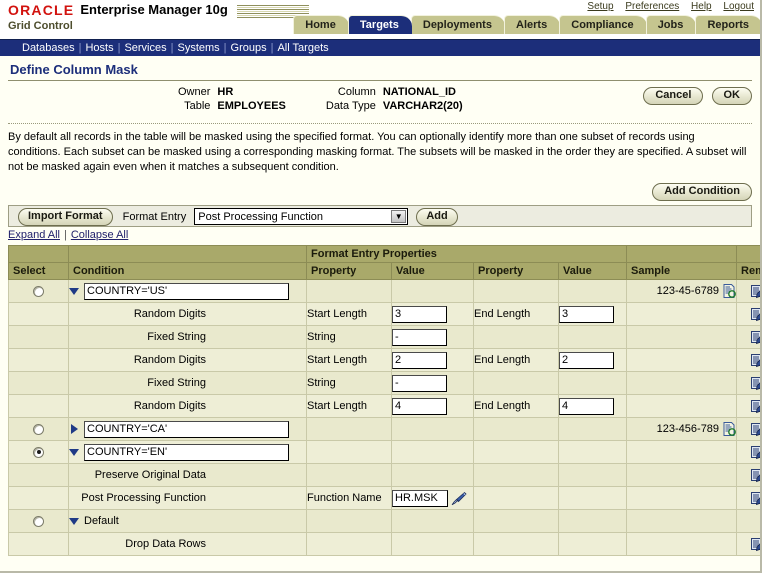 The height and width of the screenshot is (573, 762). Describe the element at coordinates (65, 217) in the screenshot. I see `import-format-button: Import Format` at that location.